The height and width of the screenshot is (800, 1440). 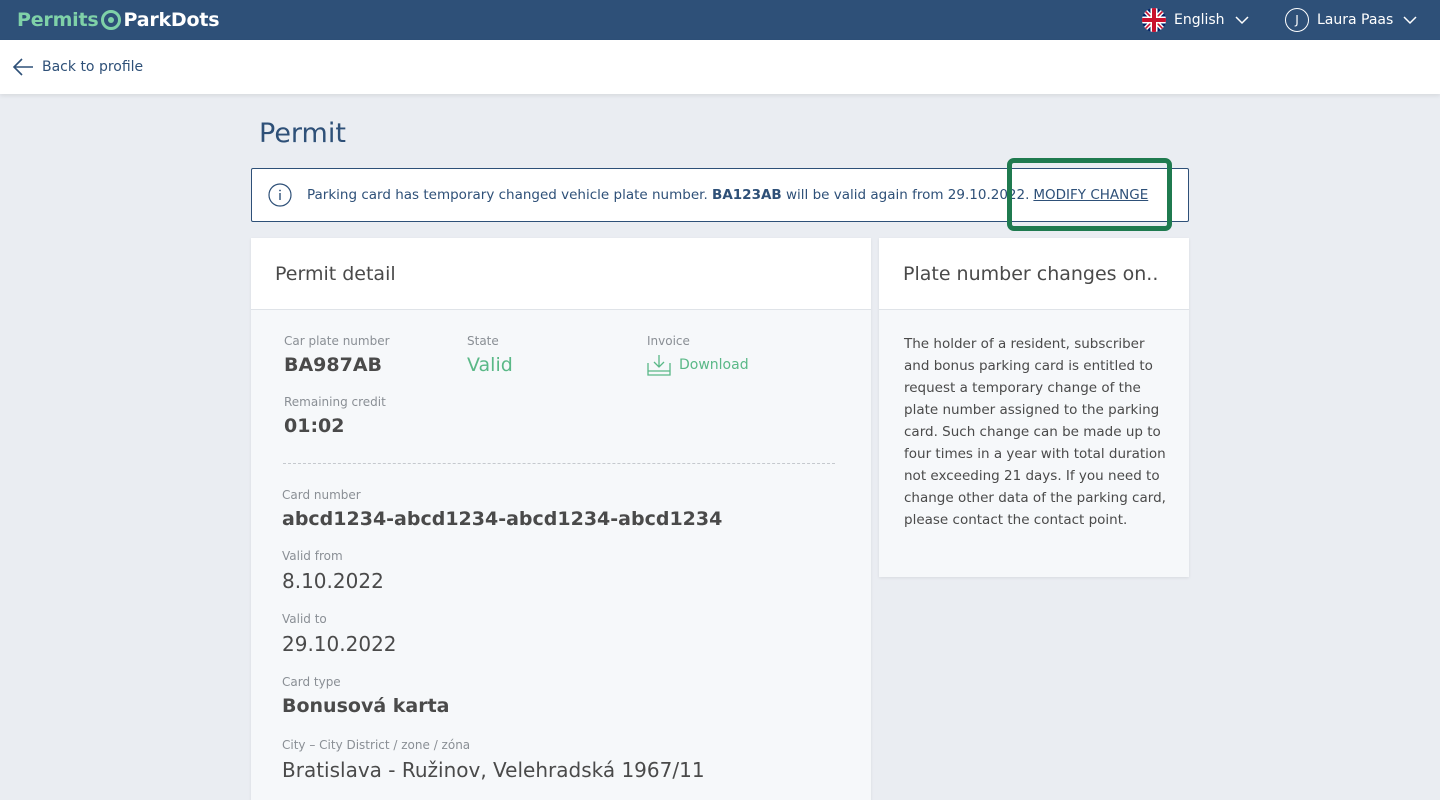 What do you see at coordinates (311, 682) in the screenshot?
I see `card-type-label: Card type` at bounding box center [311, 682].